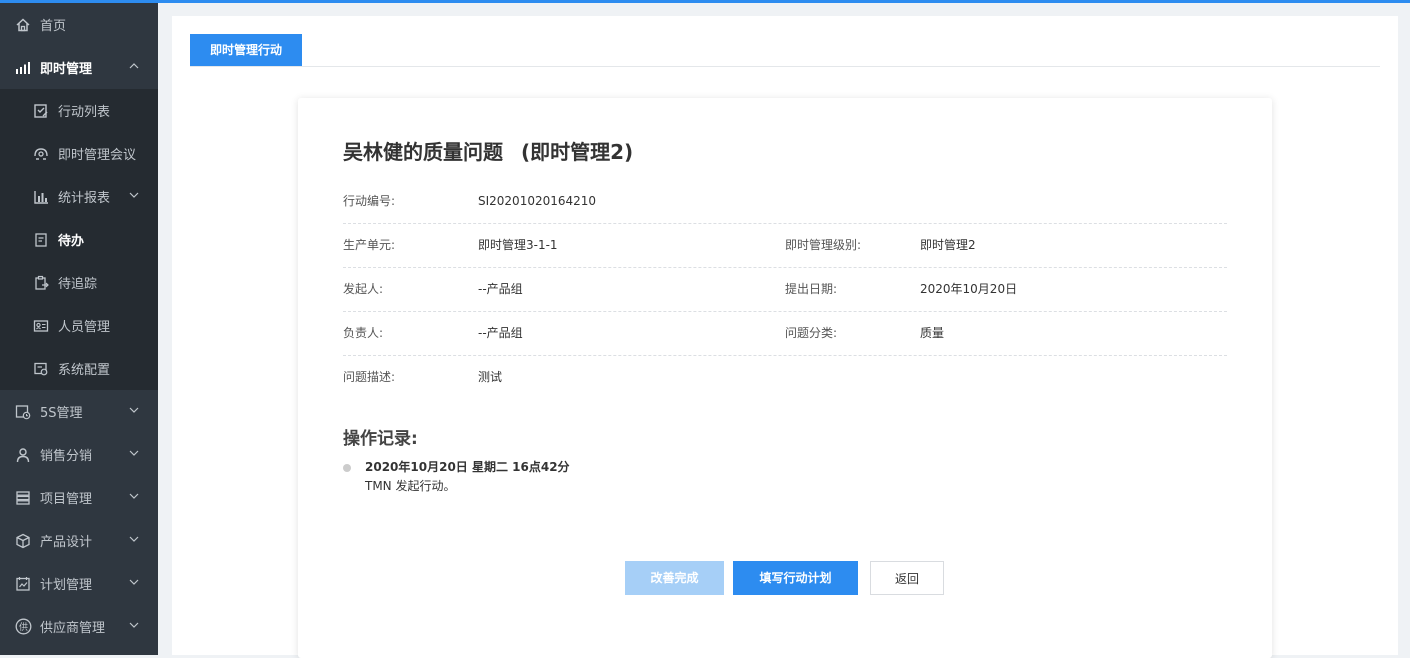 The width and height of the screenshot is (1410, 658). What do you see at coordinates (785, 50) in the screenshot?
I see `tab-bar: 即时管理行动` at bounding box center [785, 50].